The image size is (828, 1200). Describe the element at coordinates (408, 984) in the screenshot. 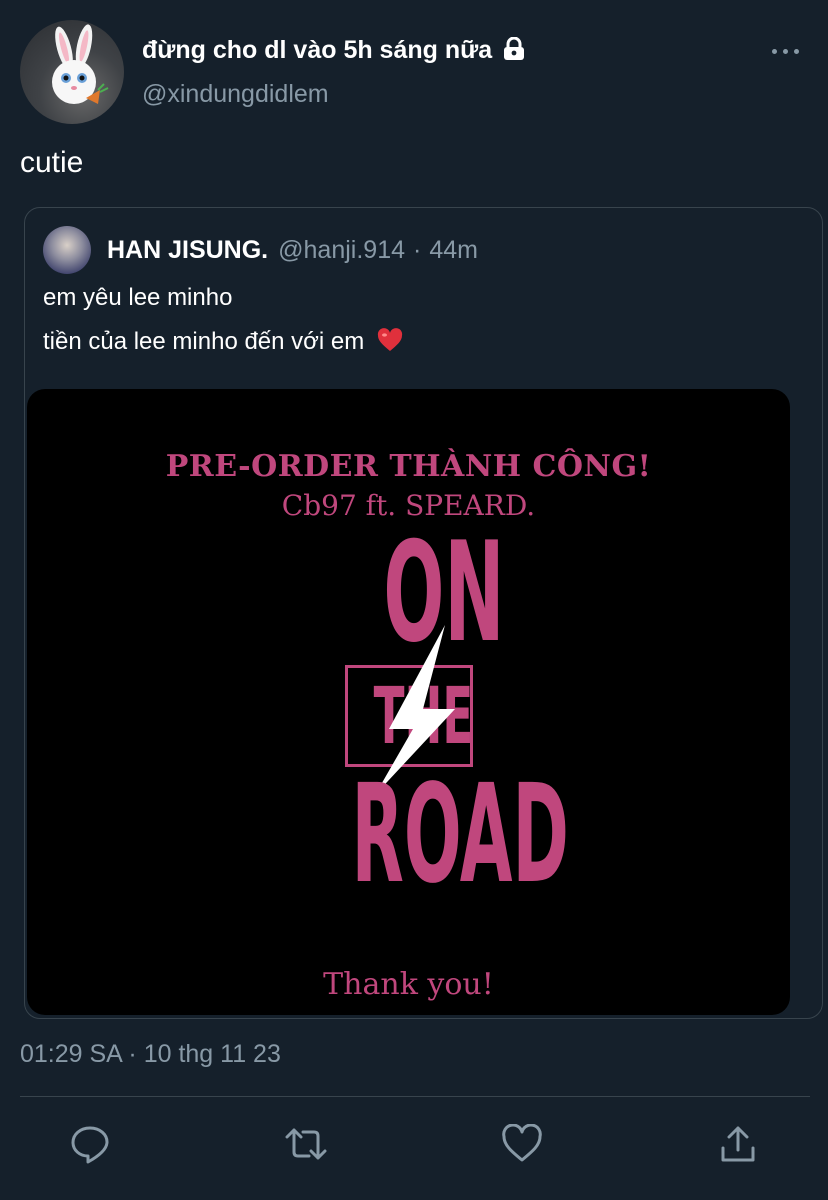

I see `image-thank-you-text: Thank you!` at that location.